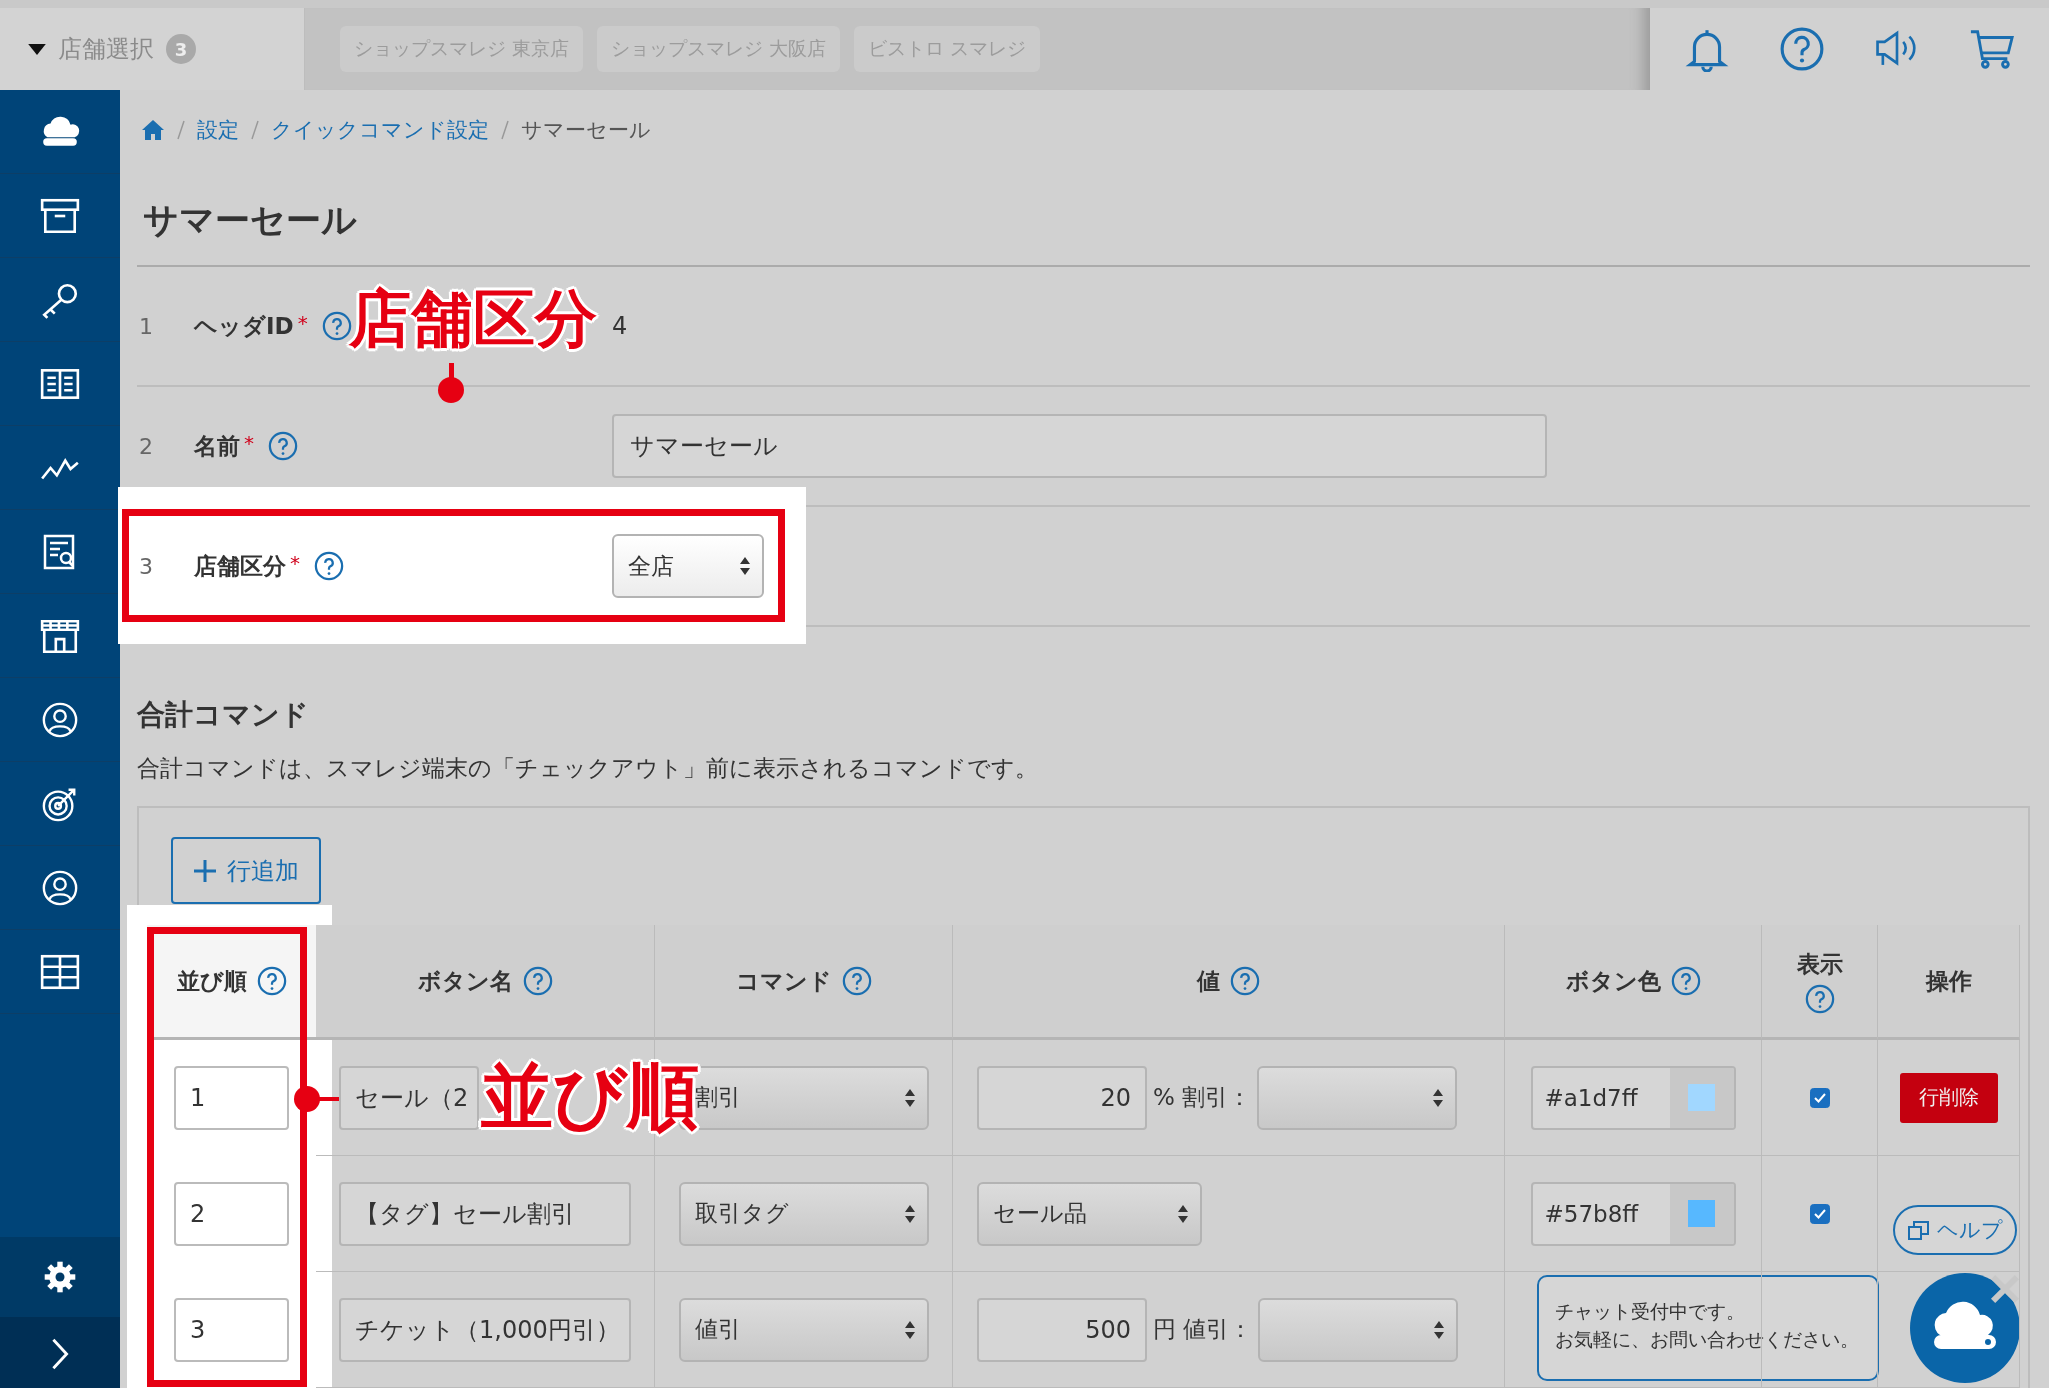  Describe the element at coordinates (60, 1353) in the screenshot. I see `chevron-right-icon` at that location.